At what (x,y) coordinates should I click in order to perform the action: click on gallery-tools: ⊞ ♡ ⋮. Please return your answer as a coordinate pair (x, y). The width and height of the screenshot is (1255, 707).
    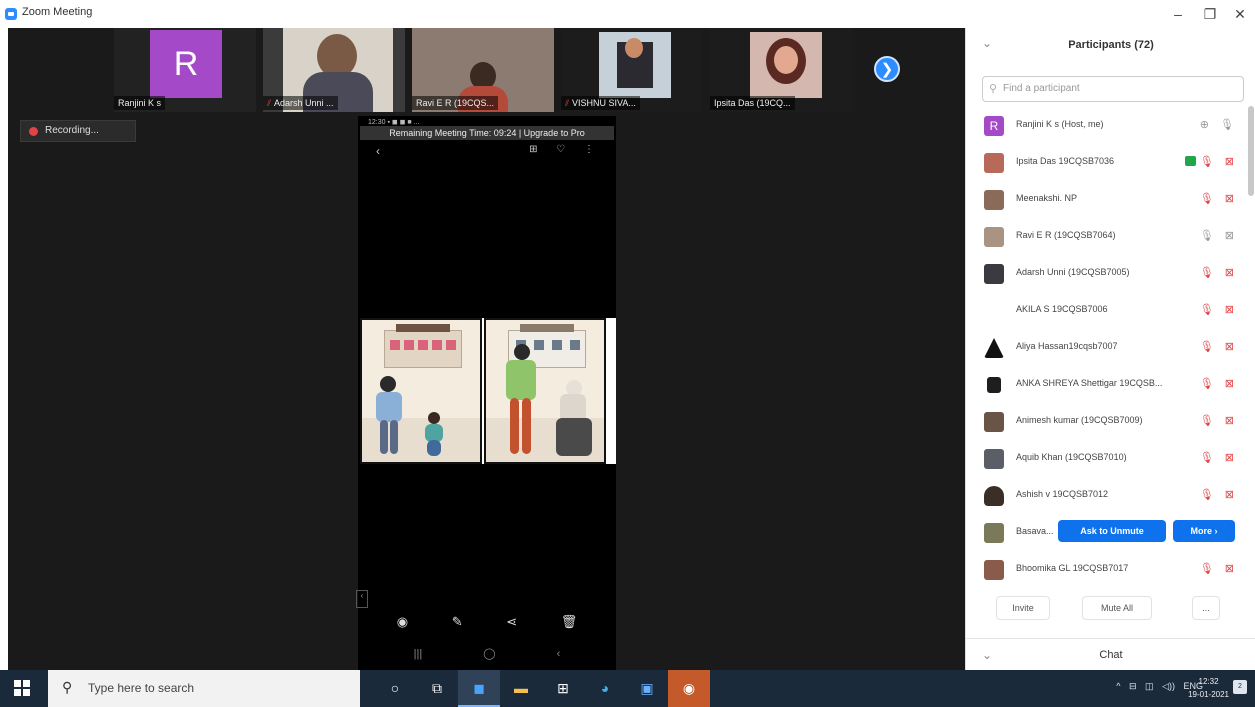
    Looking at the image, I should click on (565, 149).